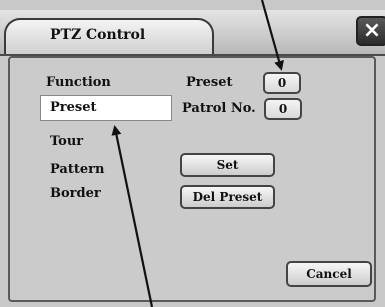  What do you see at coordinates (75, 193) in the screenshot?
I see `menu-item-border: Border` at bounding box center [75, 193].